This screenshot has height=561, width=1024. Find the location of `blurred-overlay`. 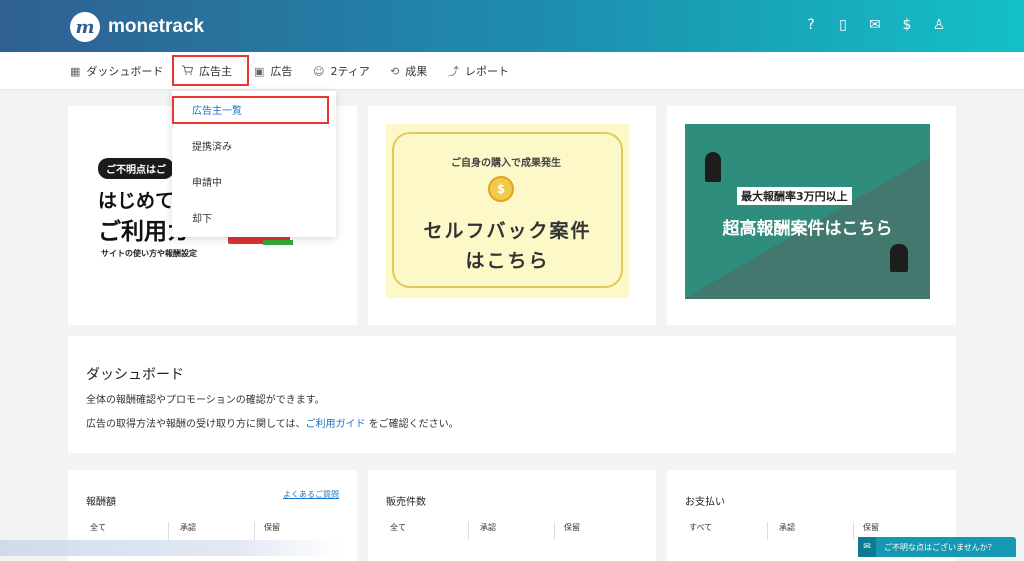

blurred-overlay is located at coordinates (170, 548).